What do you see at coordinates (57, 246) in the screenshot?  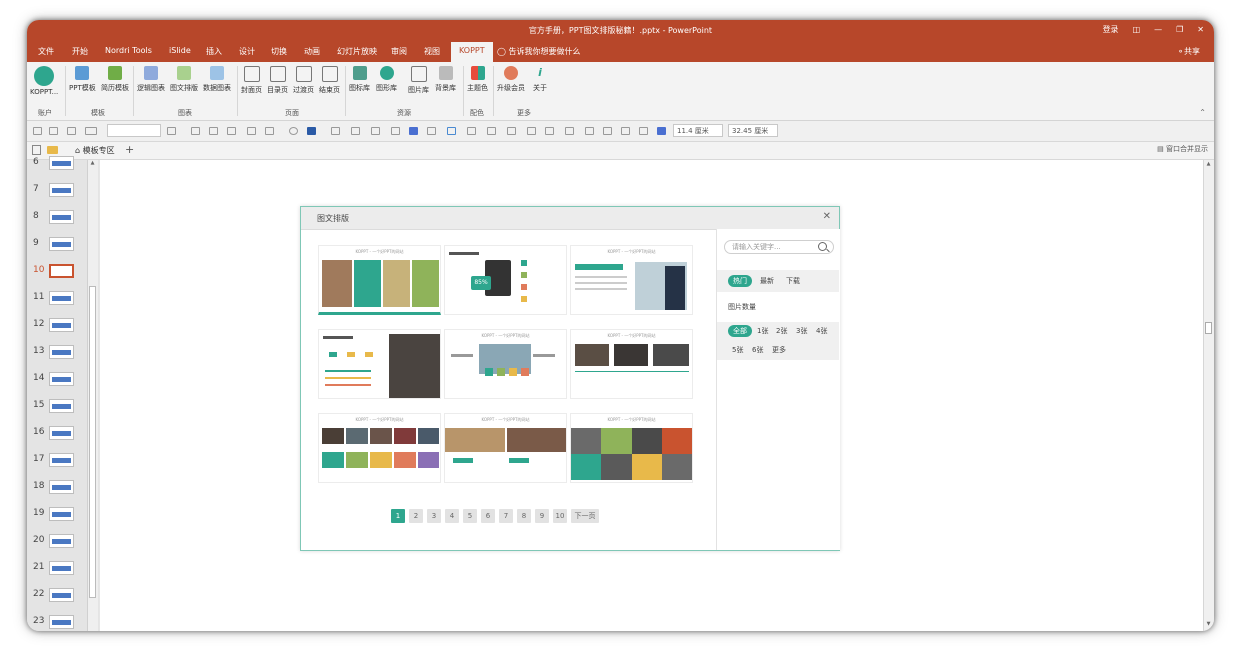 I see `slide-thumbnail: 9` at bounding box center [57, 246].